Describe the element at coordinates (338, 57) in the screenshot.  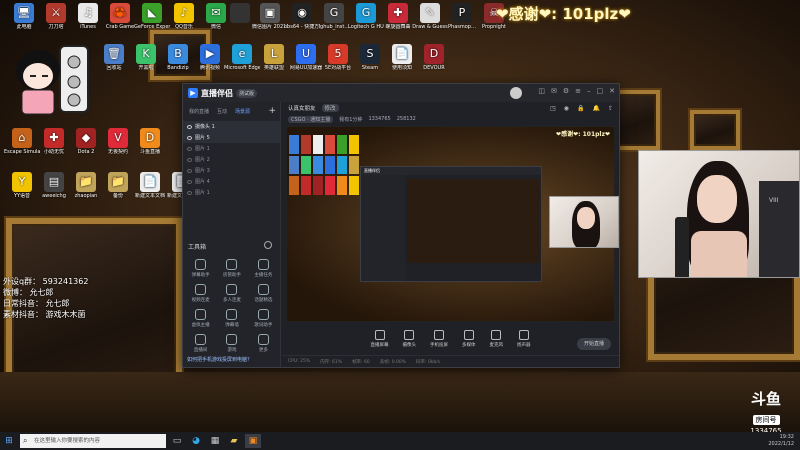
I see `desktop-icon: 5 5E对战平台` at that location.